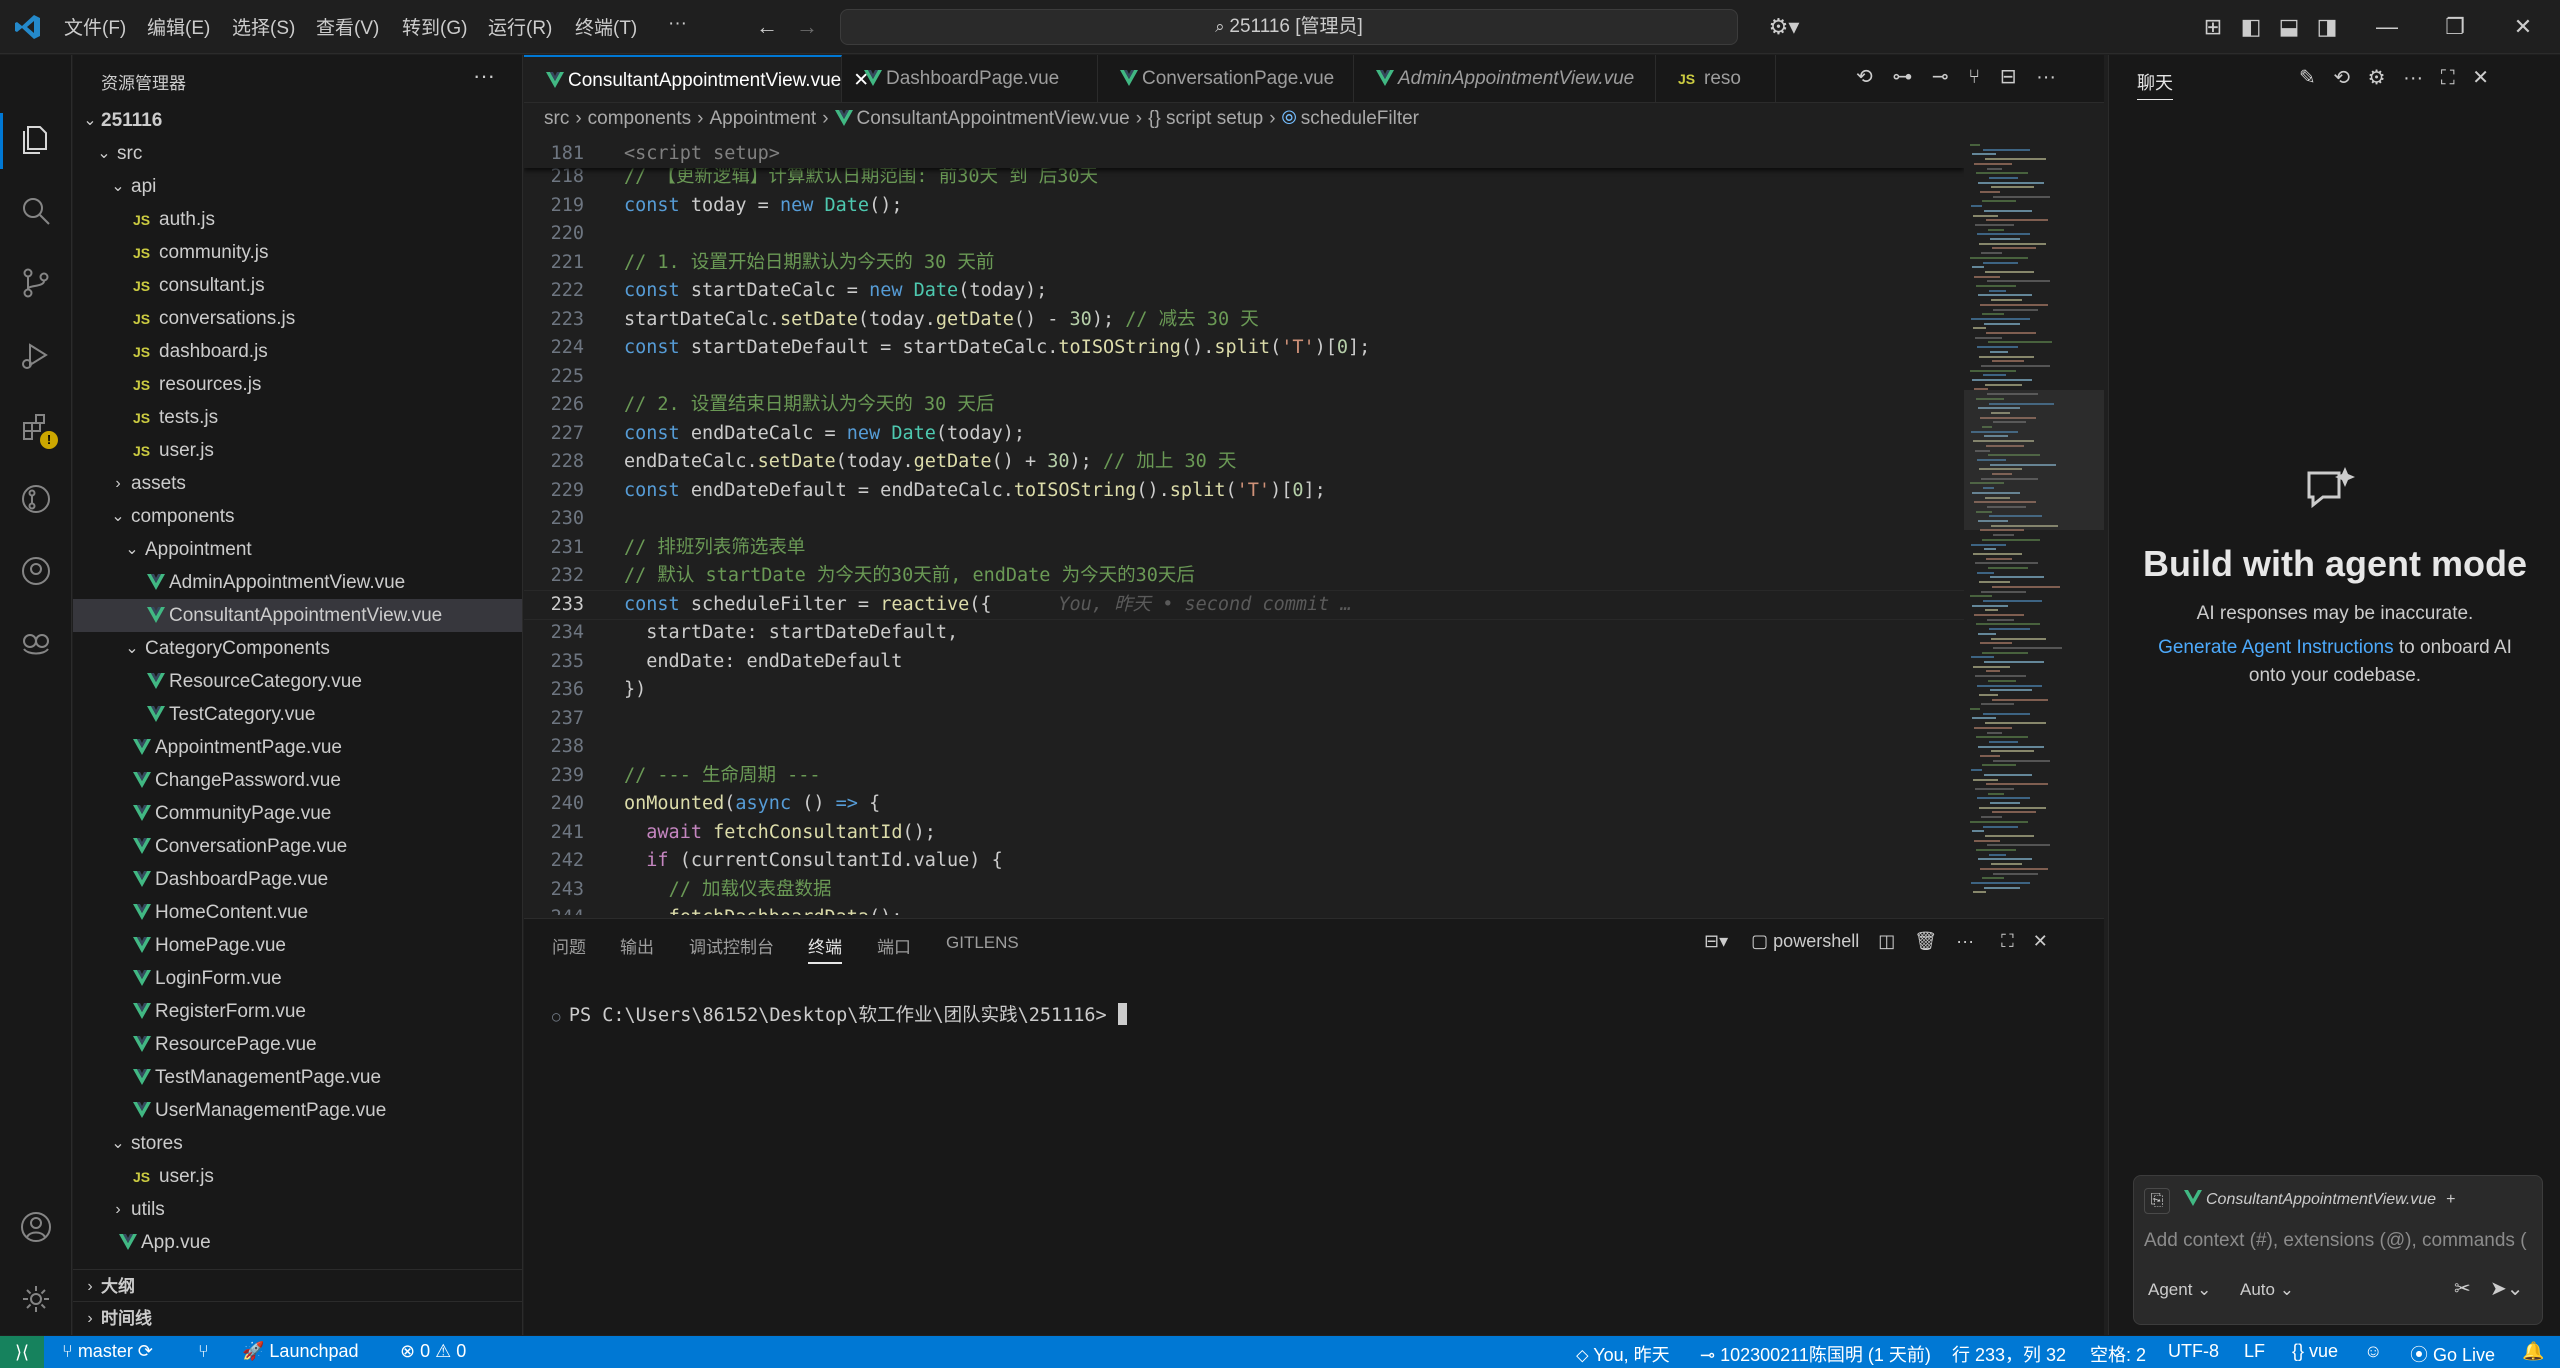 The width and height of the screenshot is (2560, 1368). What do you see at coordinates (297, 549) in the screenshot?
I see `tree-folder: ⌄ Appointment` at bounding box center [297, 549].